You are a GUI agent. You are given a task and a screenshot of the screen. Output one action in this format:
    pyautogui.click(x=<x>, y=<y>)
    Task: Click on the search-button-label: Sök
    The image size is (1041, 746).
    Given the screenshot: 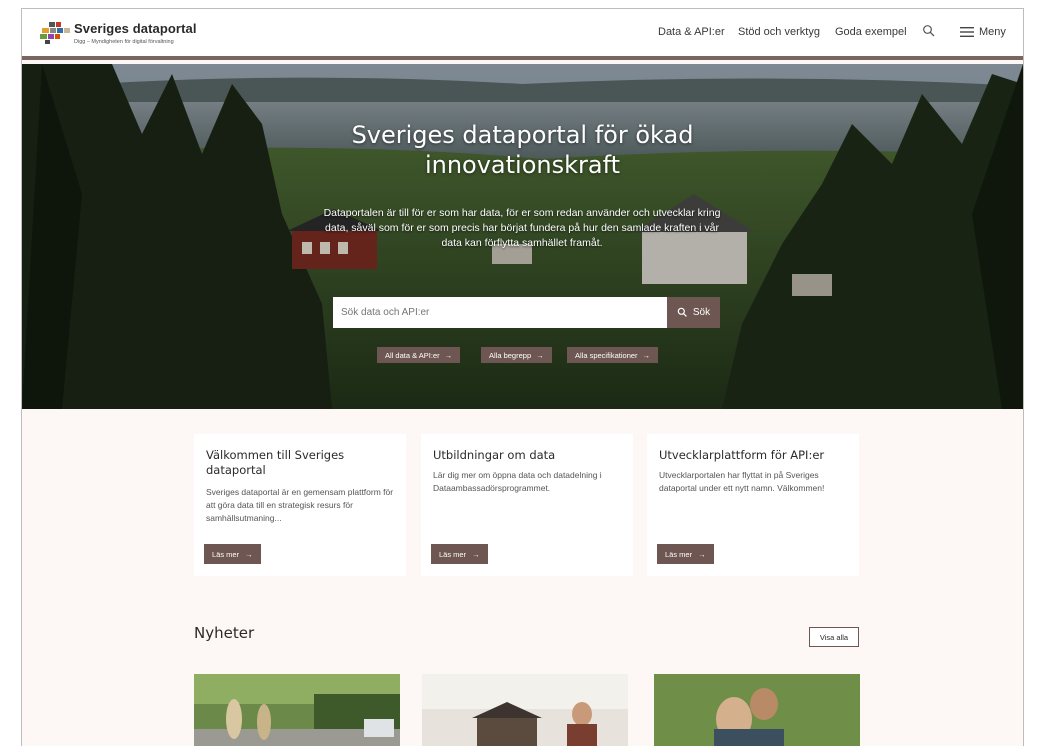 What is the action you would take?
    pyautogui.click(x=701, y=312)
    